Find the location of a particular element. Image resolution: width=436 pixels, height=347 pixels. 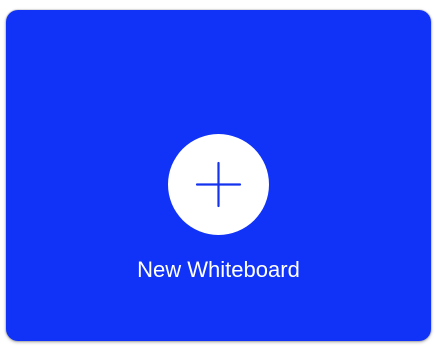

add-button-circle is located at coordinates (218, 184).